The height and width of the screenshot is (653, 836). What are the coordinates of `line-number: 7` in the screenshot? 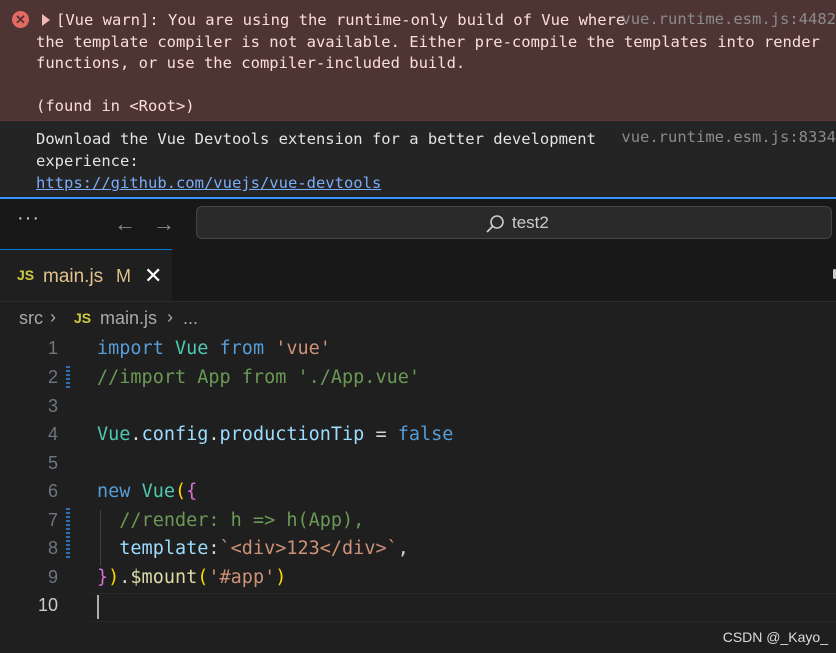 It's located at (52, 520).